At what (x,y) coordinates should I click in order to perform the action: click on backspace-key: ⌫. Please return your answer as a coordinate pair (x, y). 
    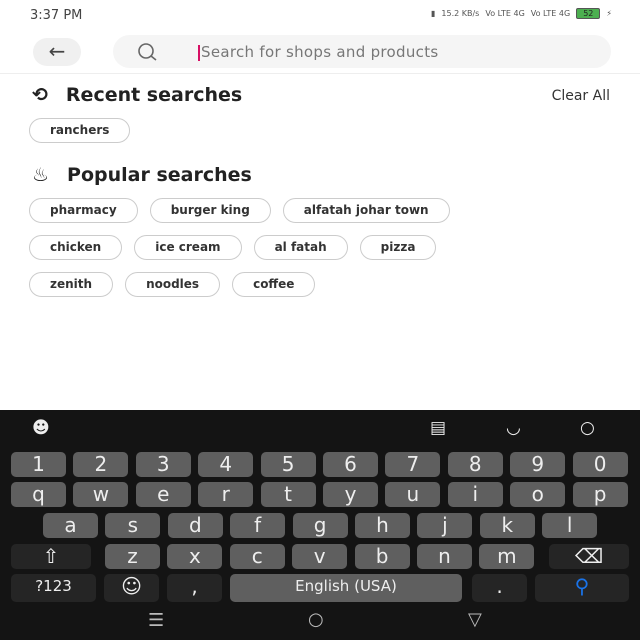
    Looking at the image, I should click on (589, 556).